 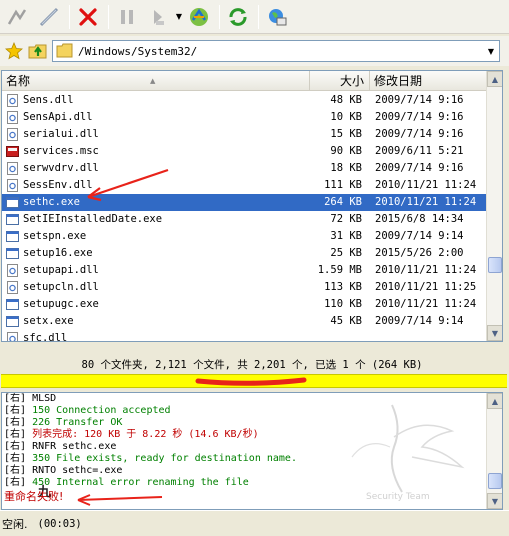 I want to click on highlight-bar, so click(x=254, y=381).